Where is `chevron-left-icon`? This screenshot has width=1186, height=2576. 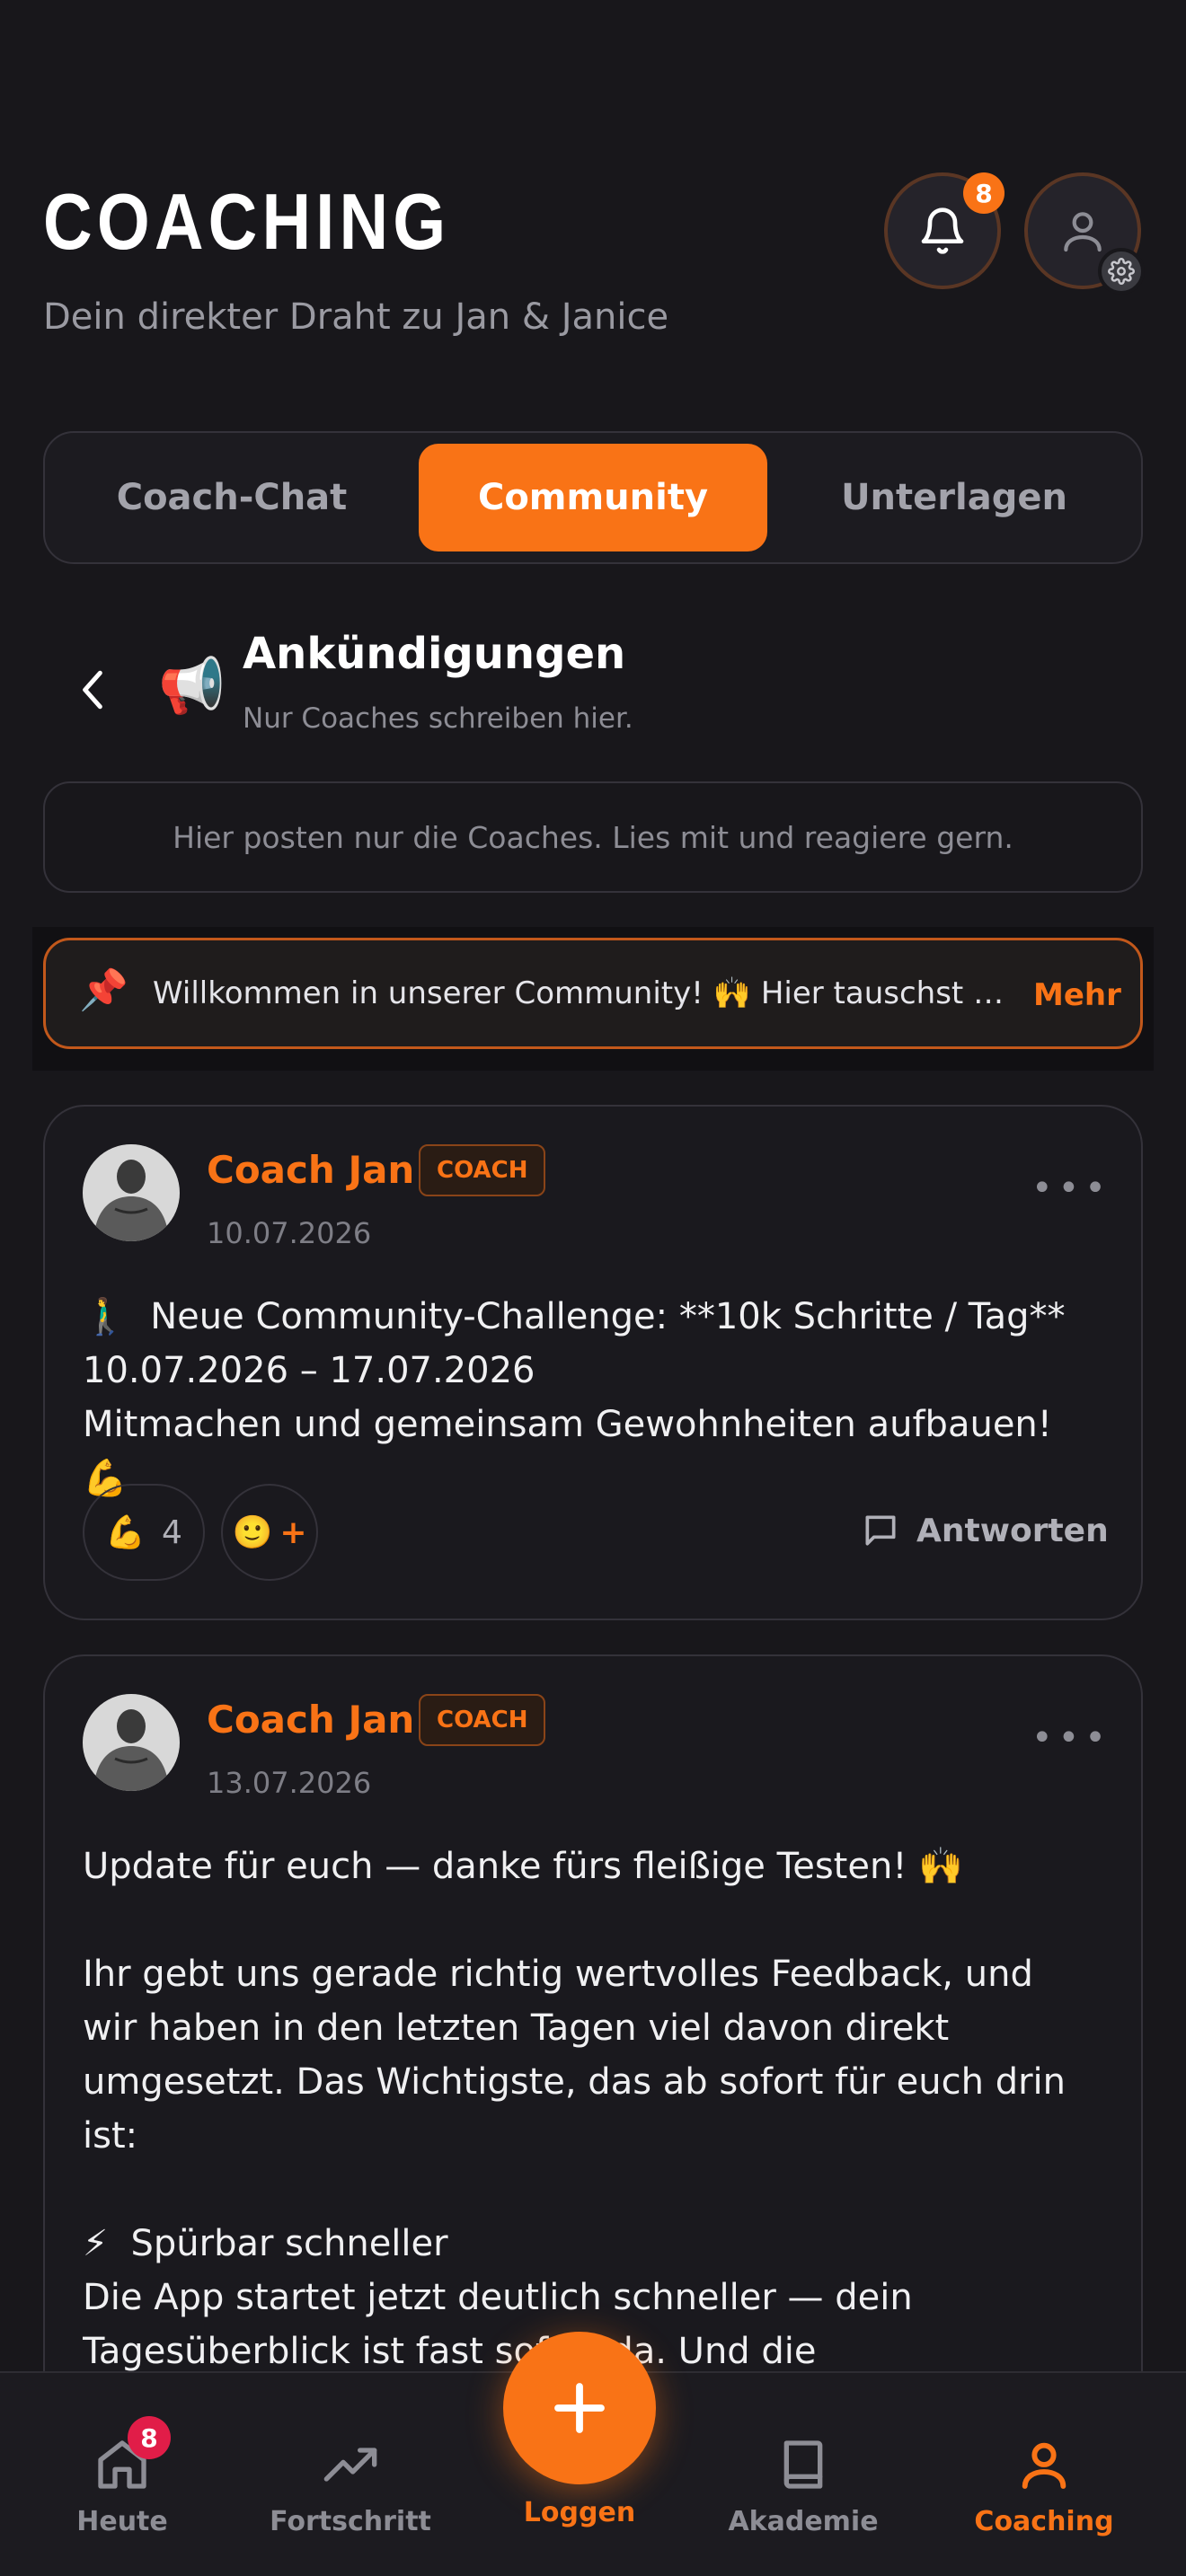
chevron-left-icon is located at coordinates (92, 690).